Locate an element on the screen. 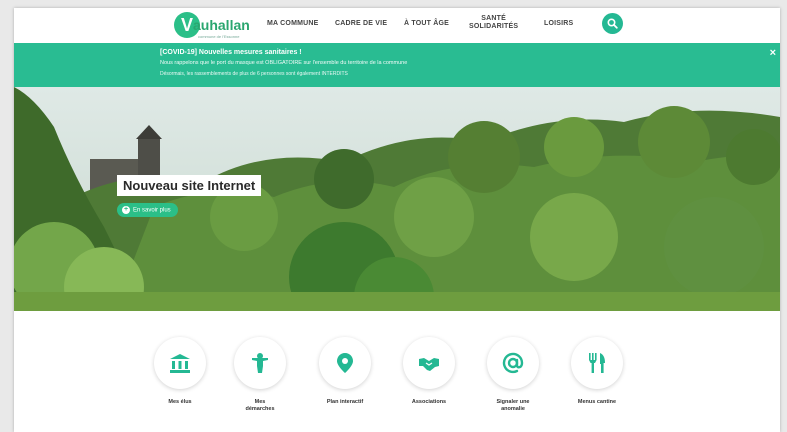  quick-link-mes-demarches: Mes démarches is located at coordinates (260, 375).